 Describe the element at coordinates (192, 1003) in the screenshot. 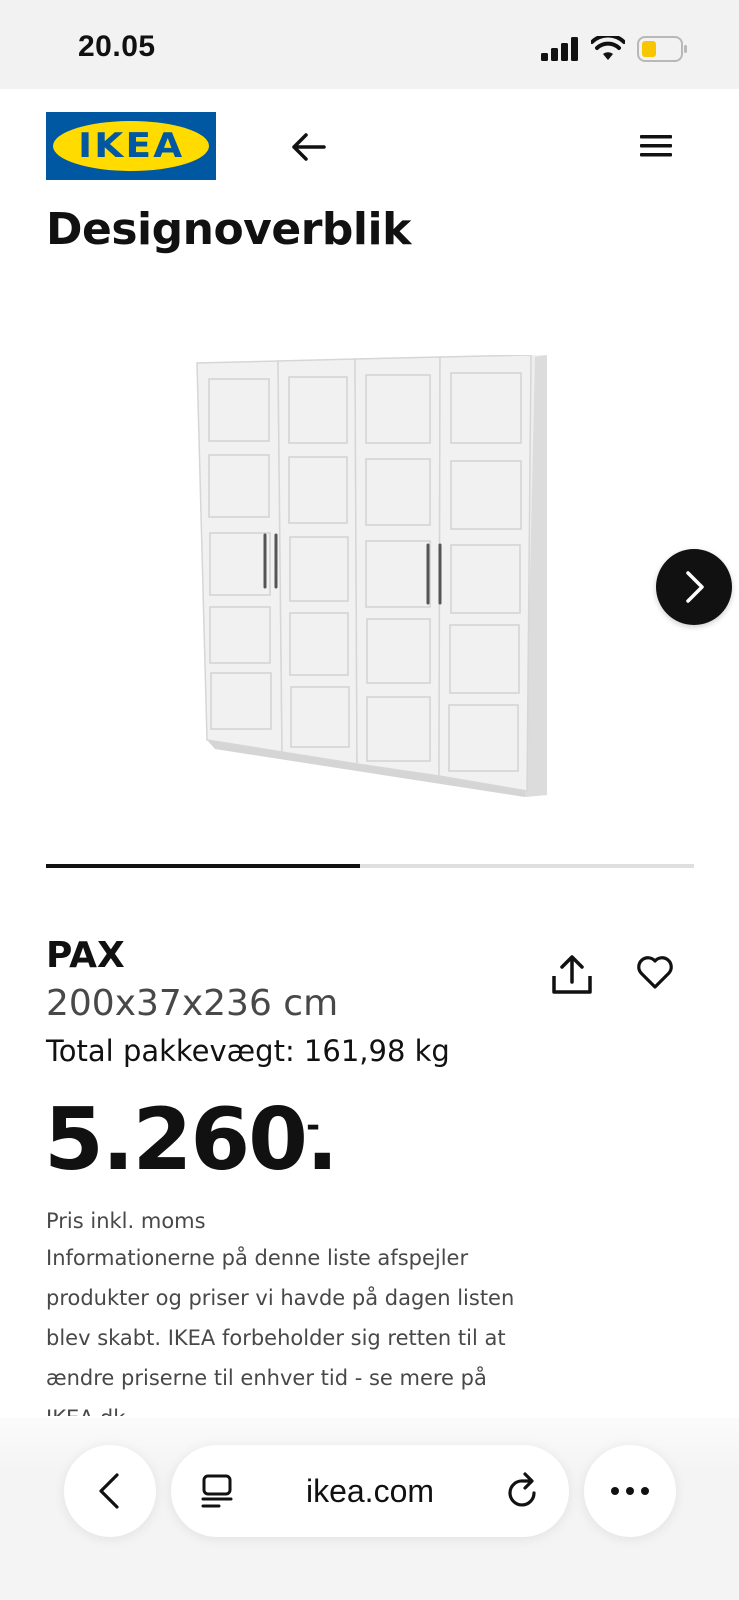

I see `product-dimensions: 200x37x236 cm` at that location.